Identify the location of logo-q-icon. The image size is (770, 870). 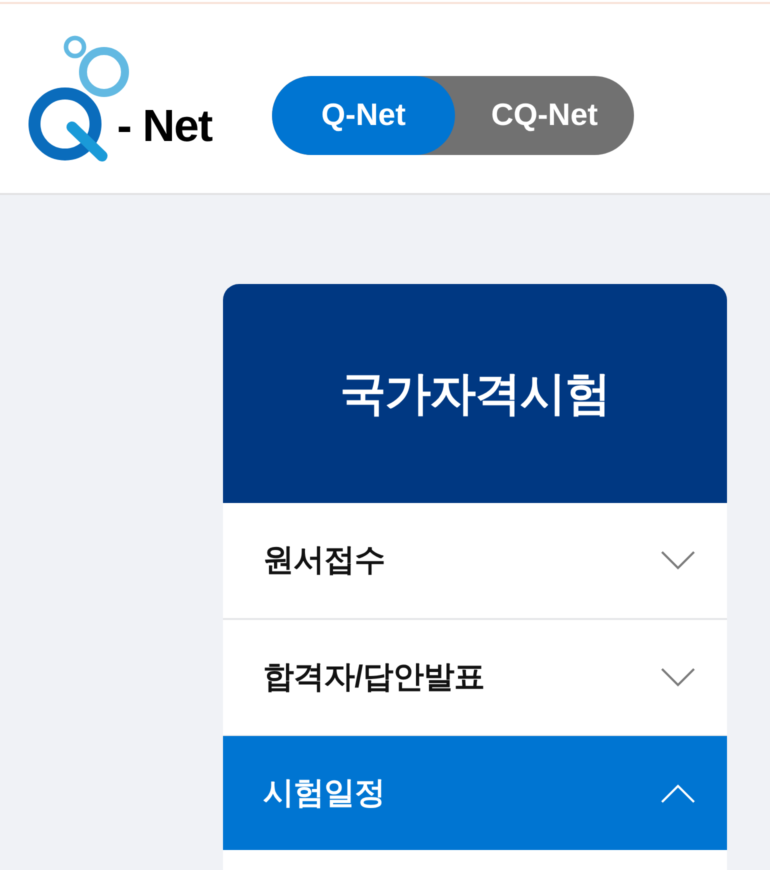
(69, 125).